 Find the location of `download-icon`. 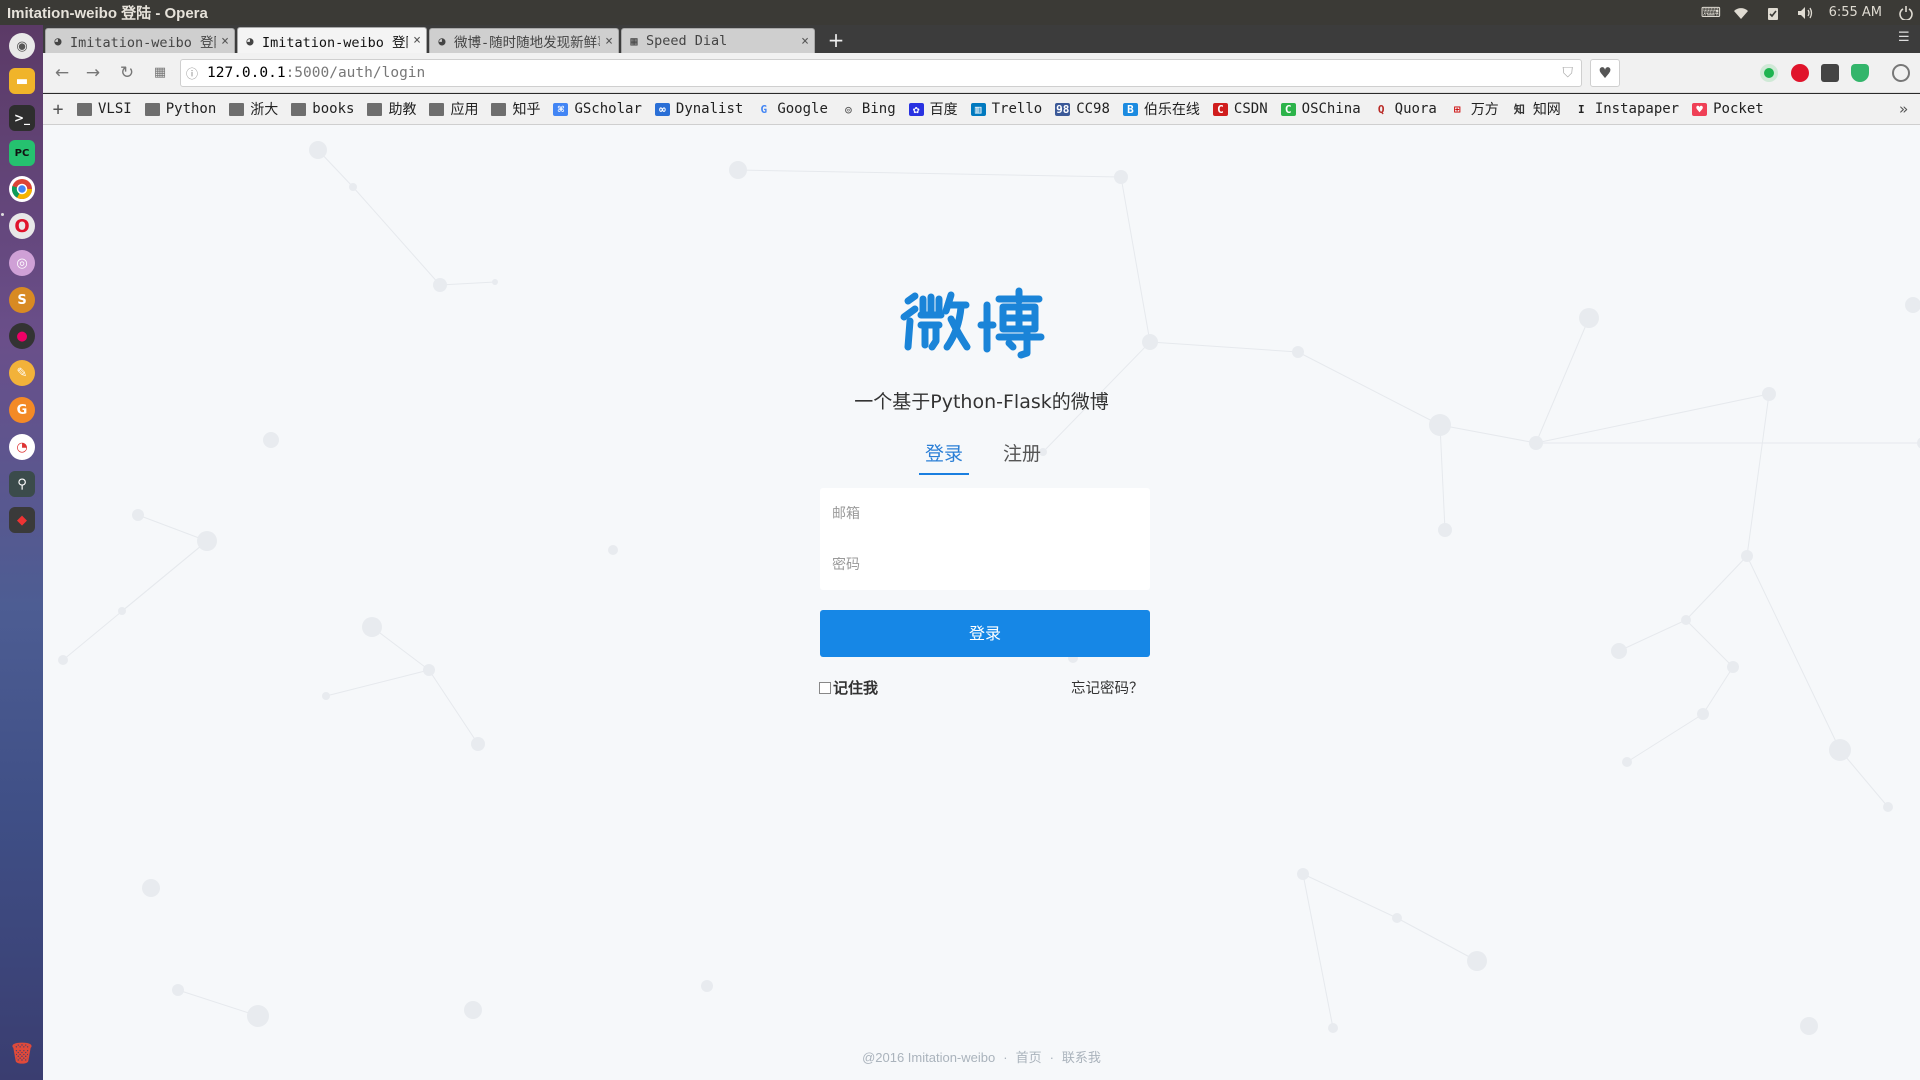

download-icon is located at coordinates (1901, 73).